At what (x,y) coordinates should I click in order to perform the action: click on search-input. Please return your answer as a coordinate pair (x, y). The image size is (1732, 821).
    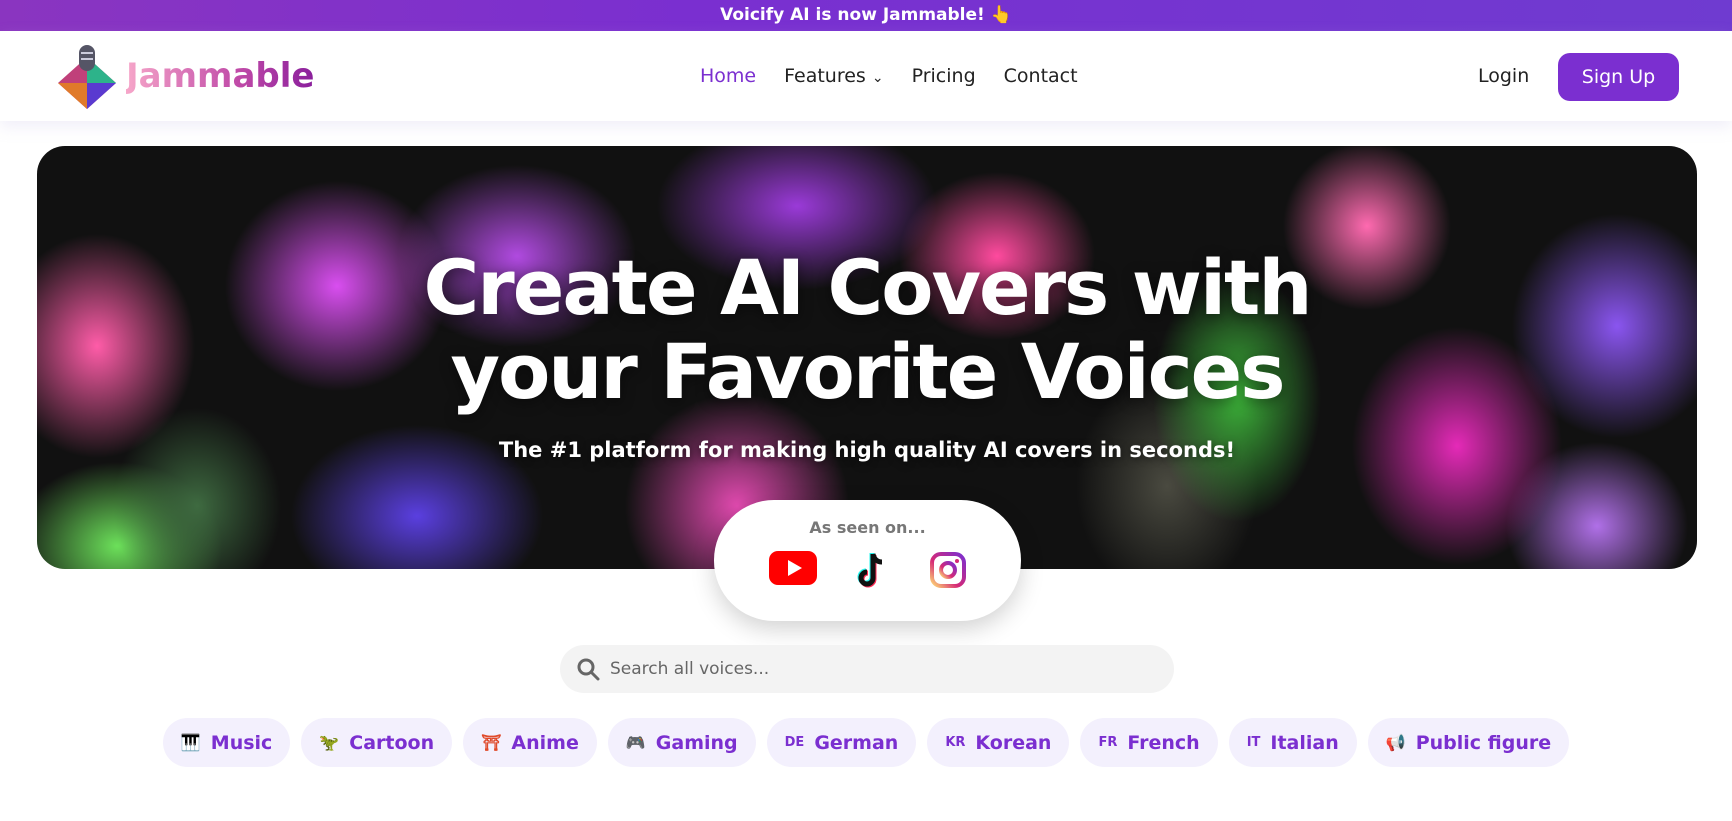
    Looking at the image, I should click on (870, 669).